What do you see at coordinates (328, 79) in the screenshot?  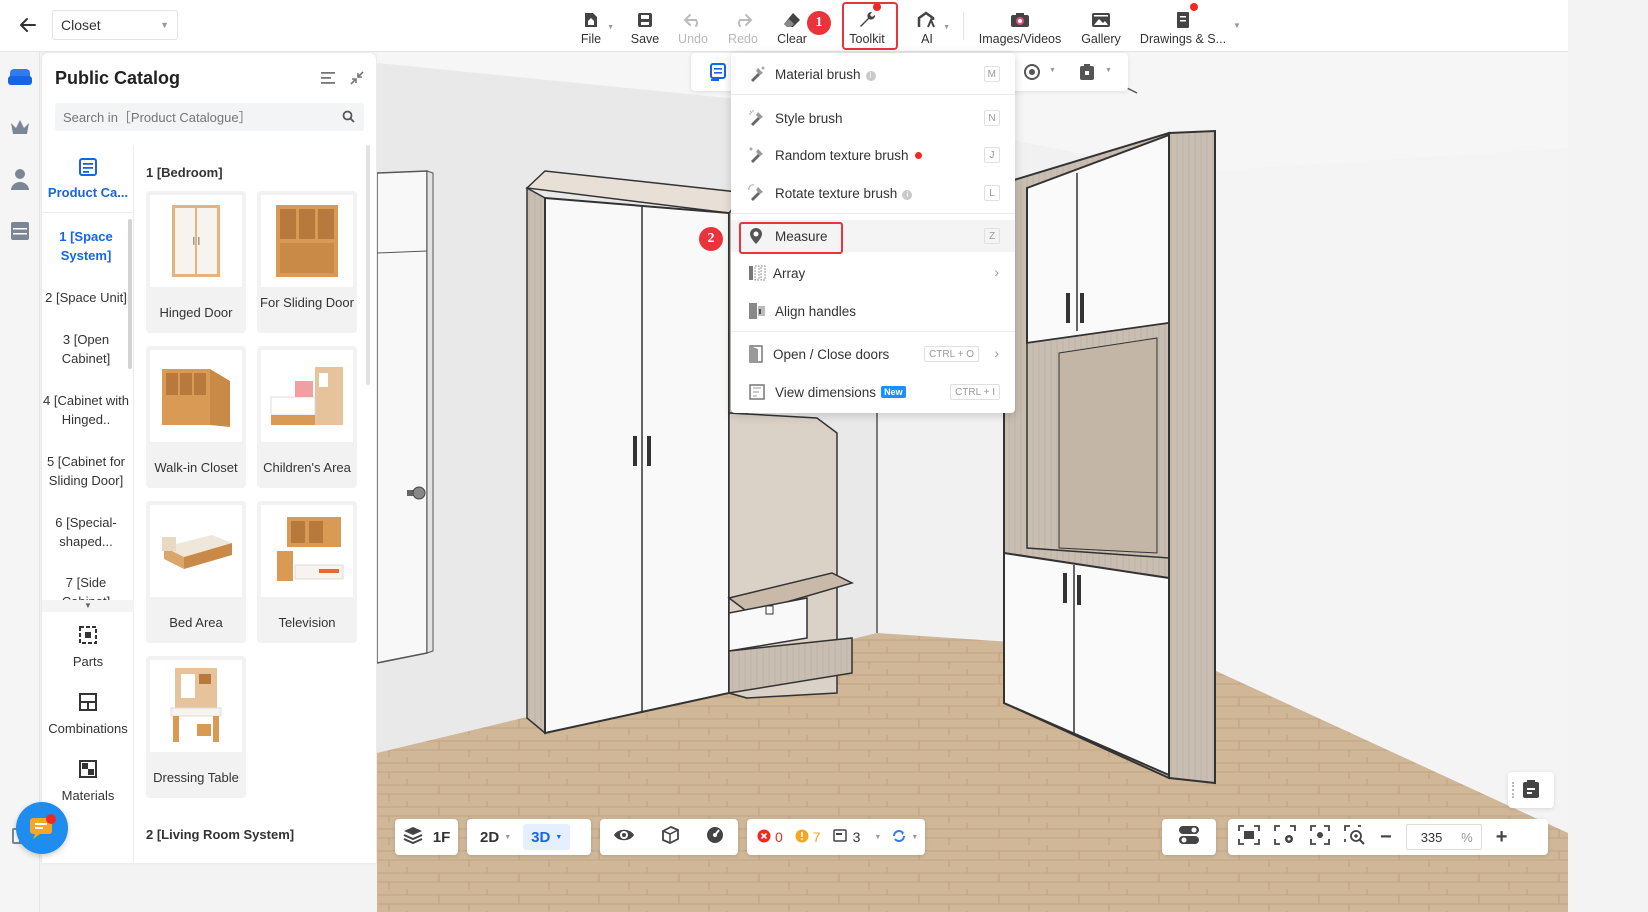 I see `collapse-list-icon` at bounding box center [328, 79].